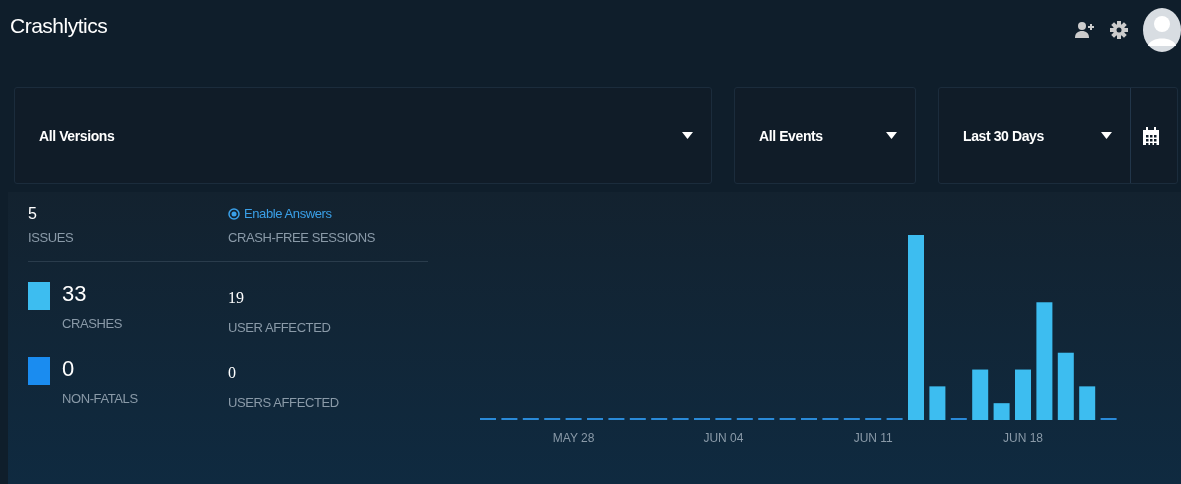 The width and height of the screenshot is (1181, 484). What do you see at coordinates (1162, 30) in the screenshot?
I see `avatar-icon` at bounding box center [1162, 30].